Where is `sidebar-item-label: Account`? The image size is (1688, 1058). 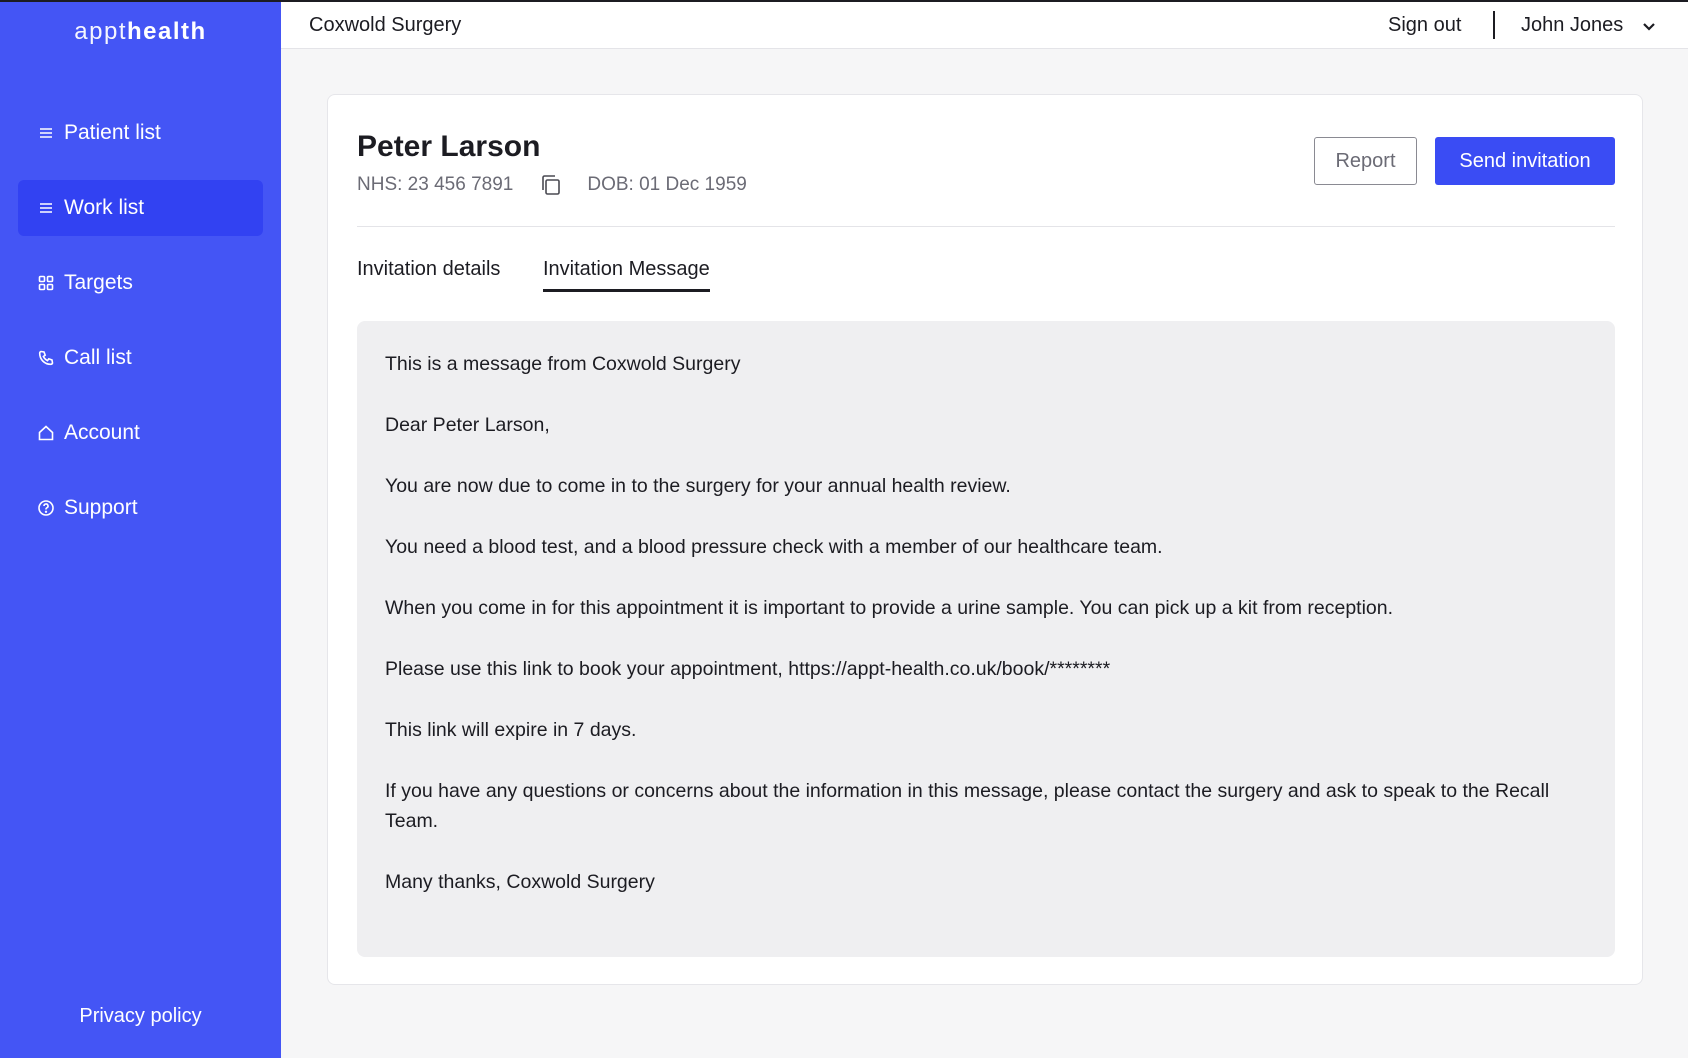
sidebar-item-label: Account is located at coordinates (102, 432).